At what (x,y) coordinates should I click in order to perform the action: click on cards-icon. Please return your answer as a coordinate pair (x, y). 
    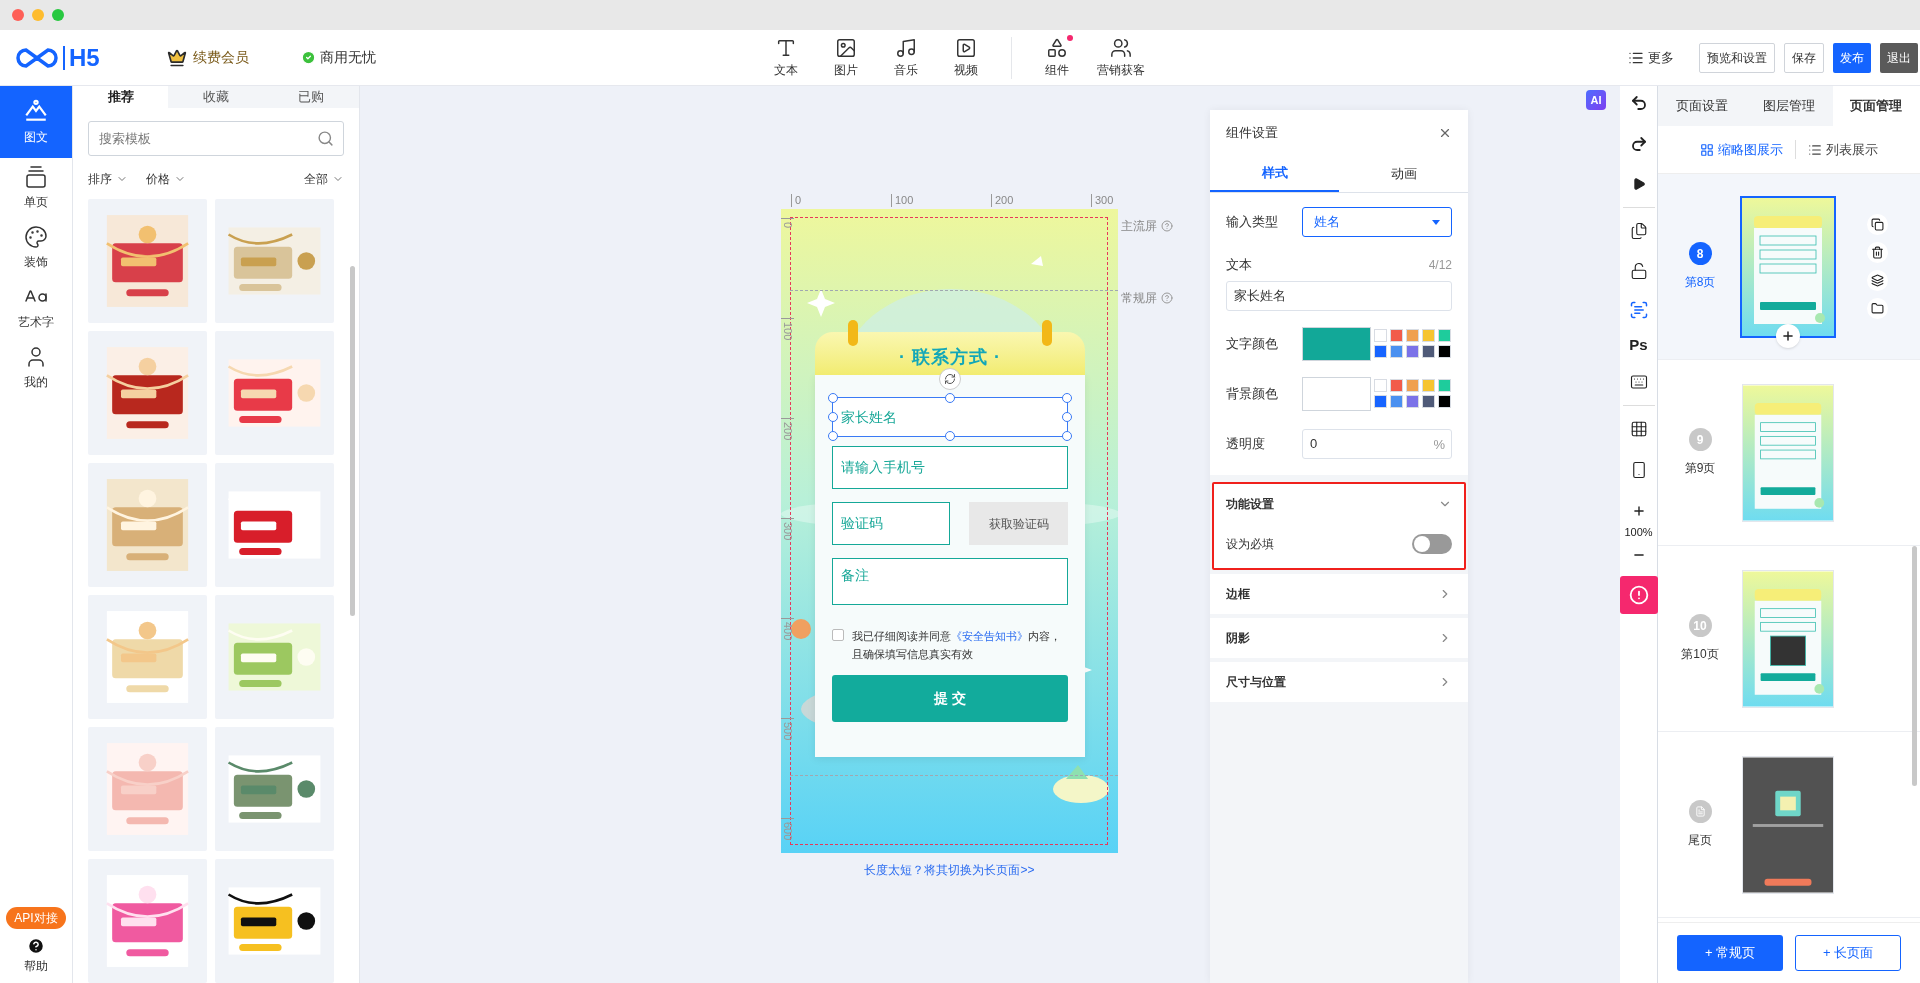
    Looking at the image, I should click on (36, 177).